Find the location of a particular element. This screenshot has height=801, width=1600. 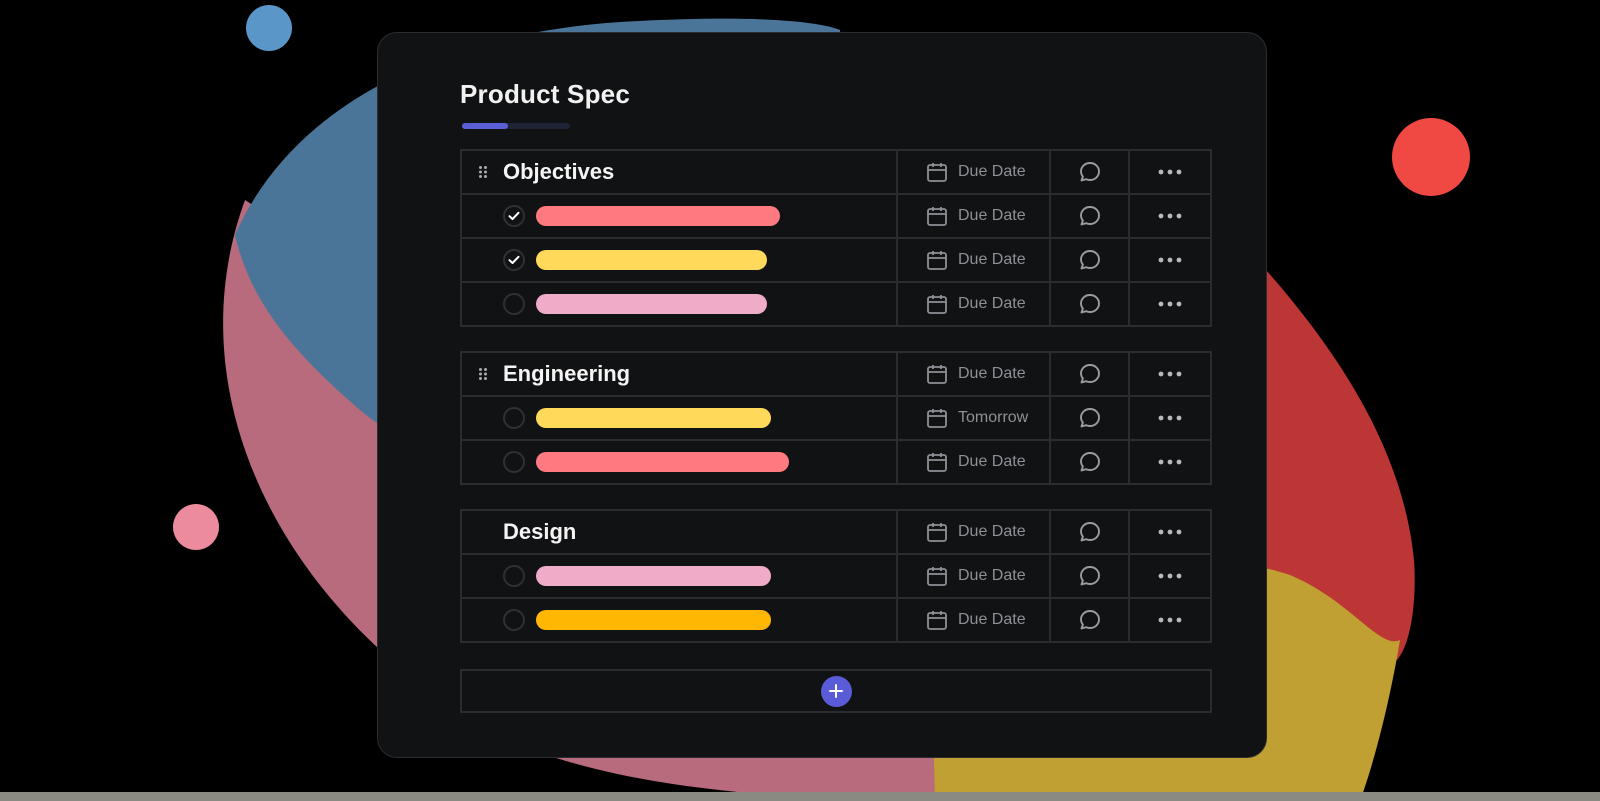

add-button is located at coordinates (836, 691).